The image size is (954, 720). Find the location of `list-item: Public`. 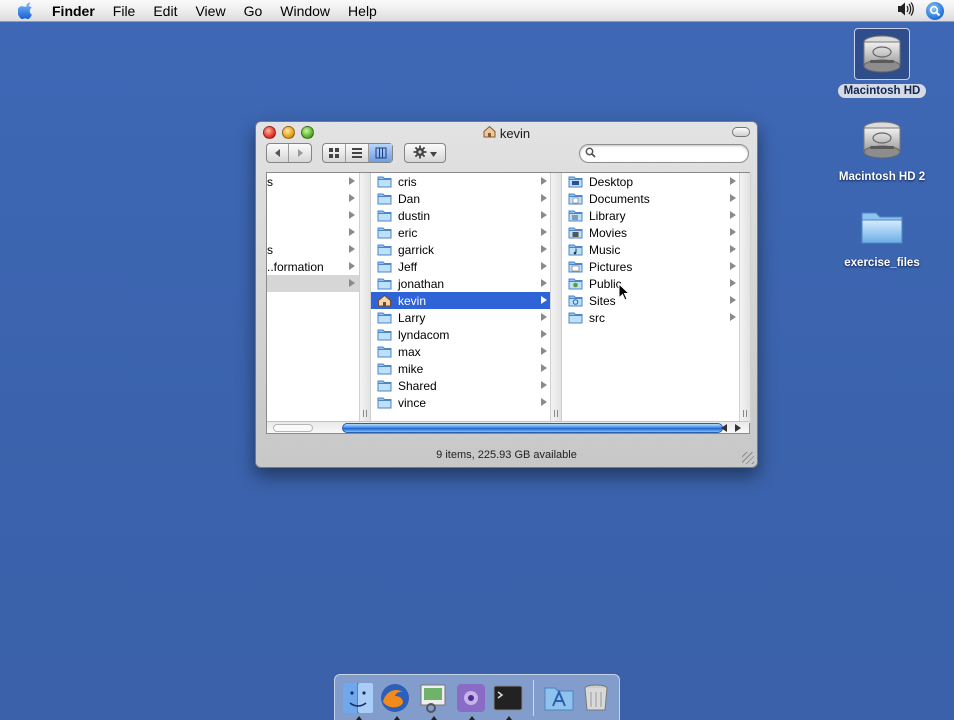

list-item: Public is located at coordinates (651, 283).